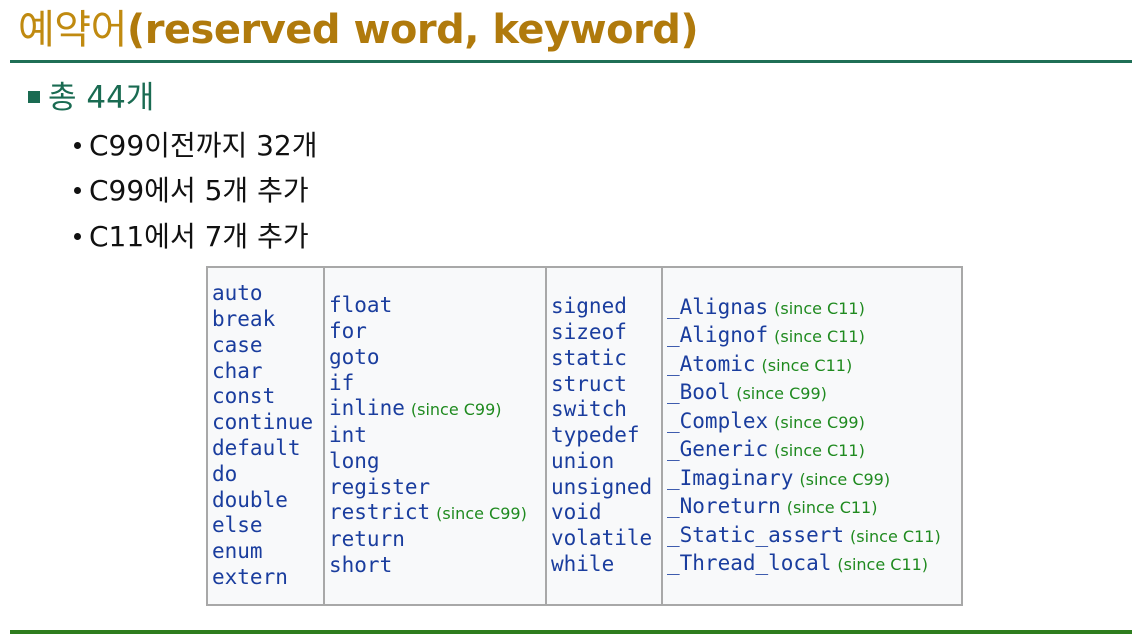 Image resolution: width=1144 pixels, height=644 pixels. I want to click on keyword-text: sizeof, so click(589, 331).